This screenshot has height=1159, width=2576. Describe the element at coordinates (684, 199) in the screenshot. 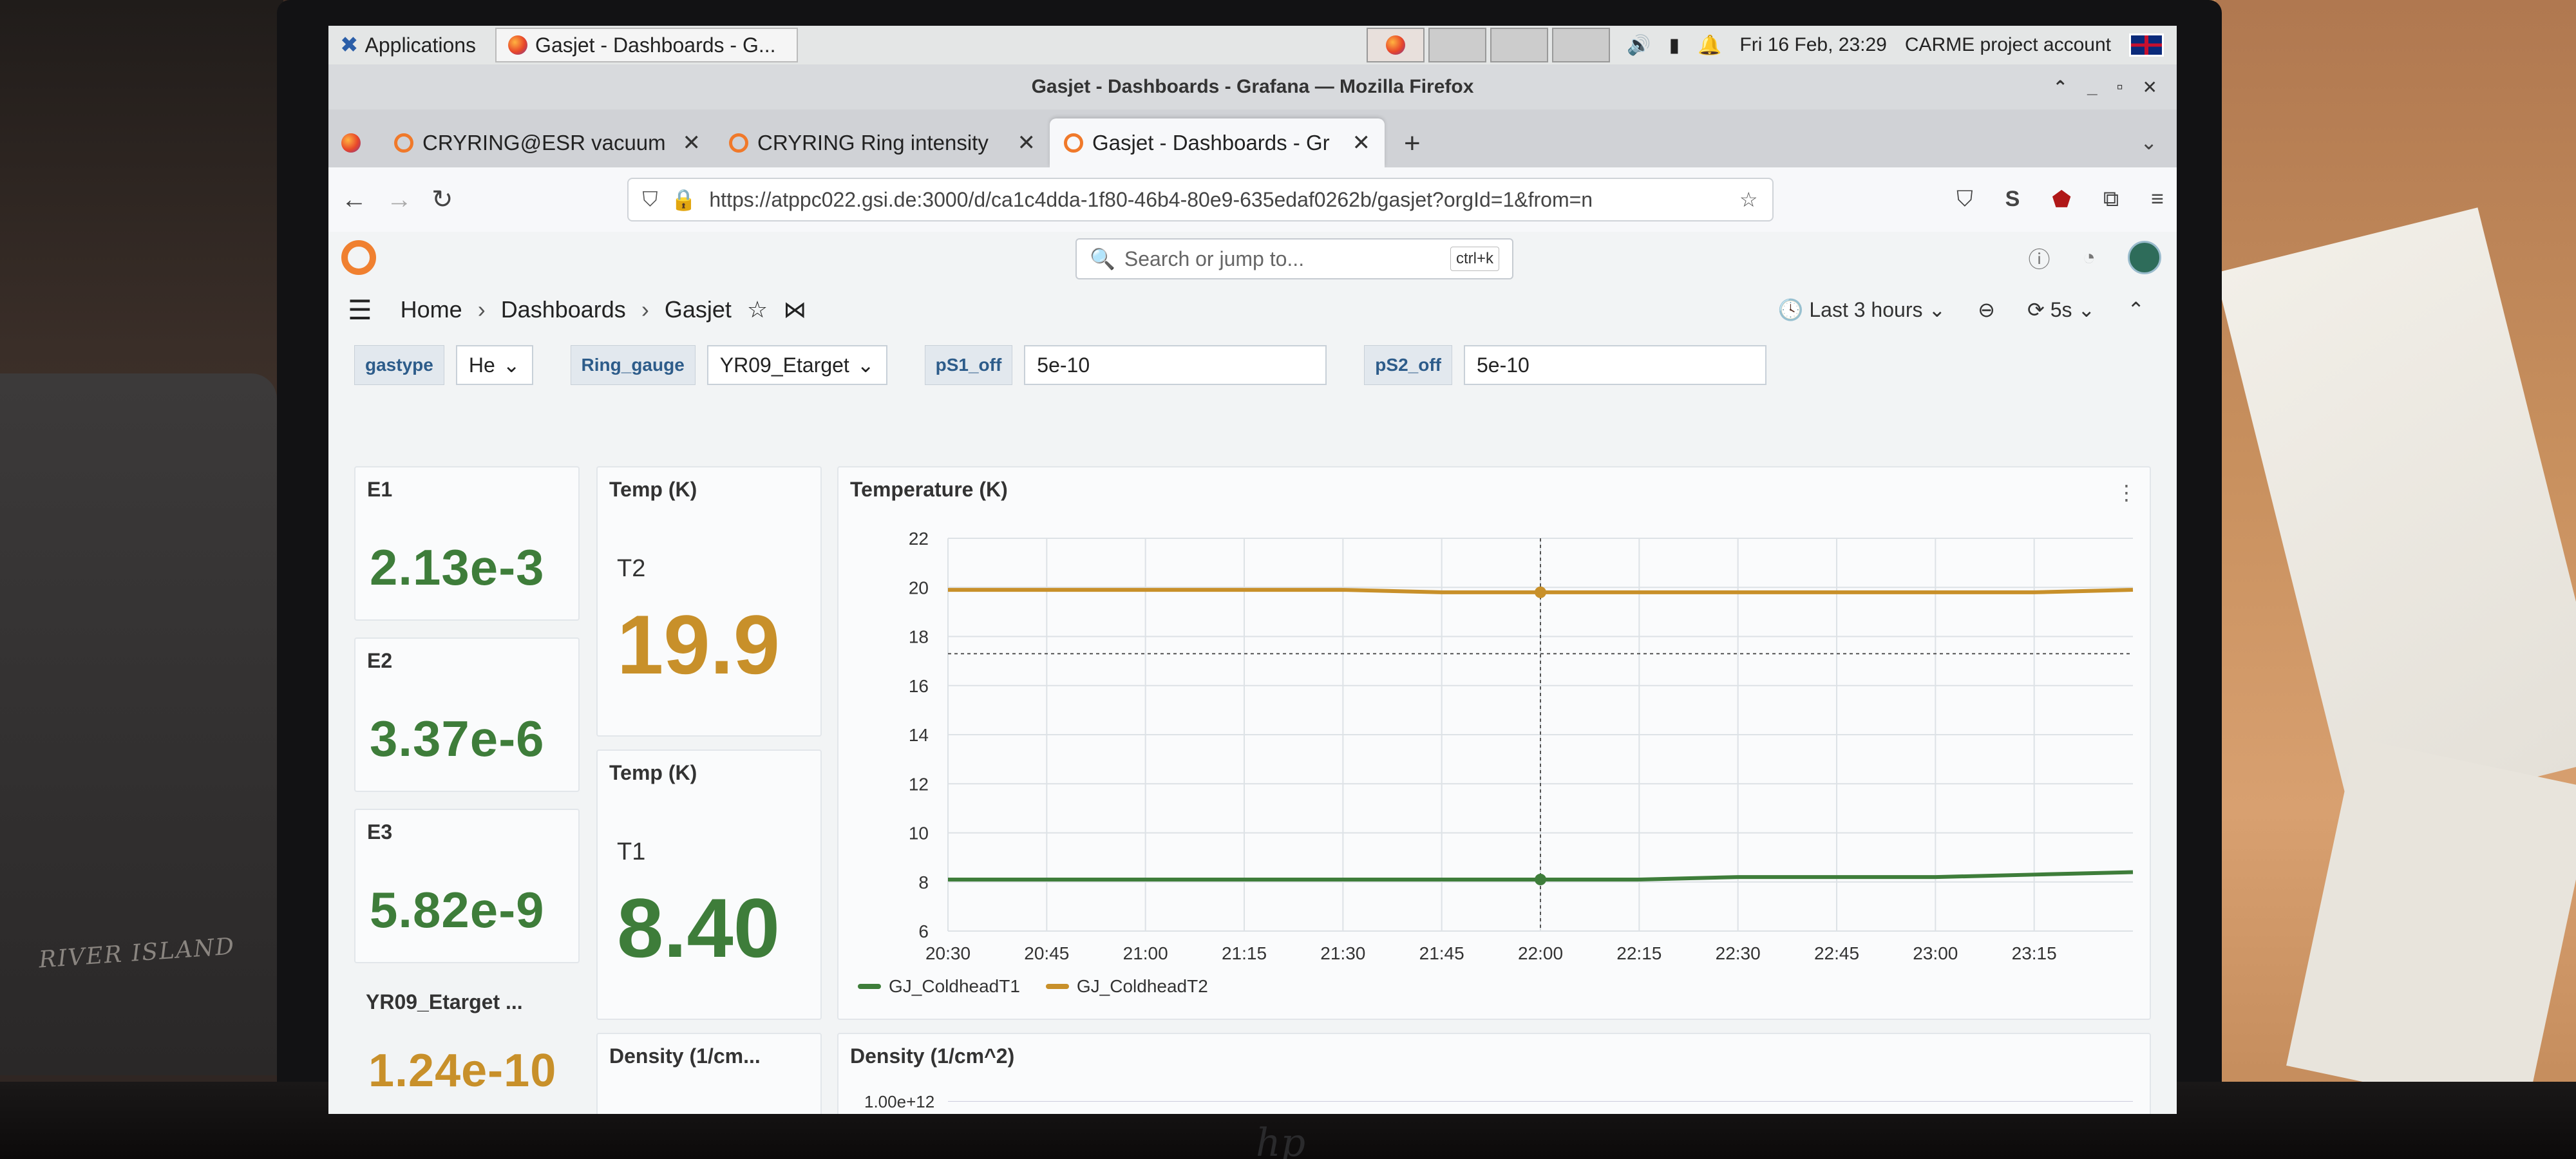

I see `lock-icon: 🔒` at that location.